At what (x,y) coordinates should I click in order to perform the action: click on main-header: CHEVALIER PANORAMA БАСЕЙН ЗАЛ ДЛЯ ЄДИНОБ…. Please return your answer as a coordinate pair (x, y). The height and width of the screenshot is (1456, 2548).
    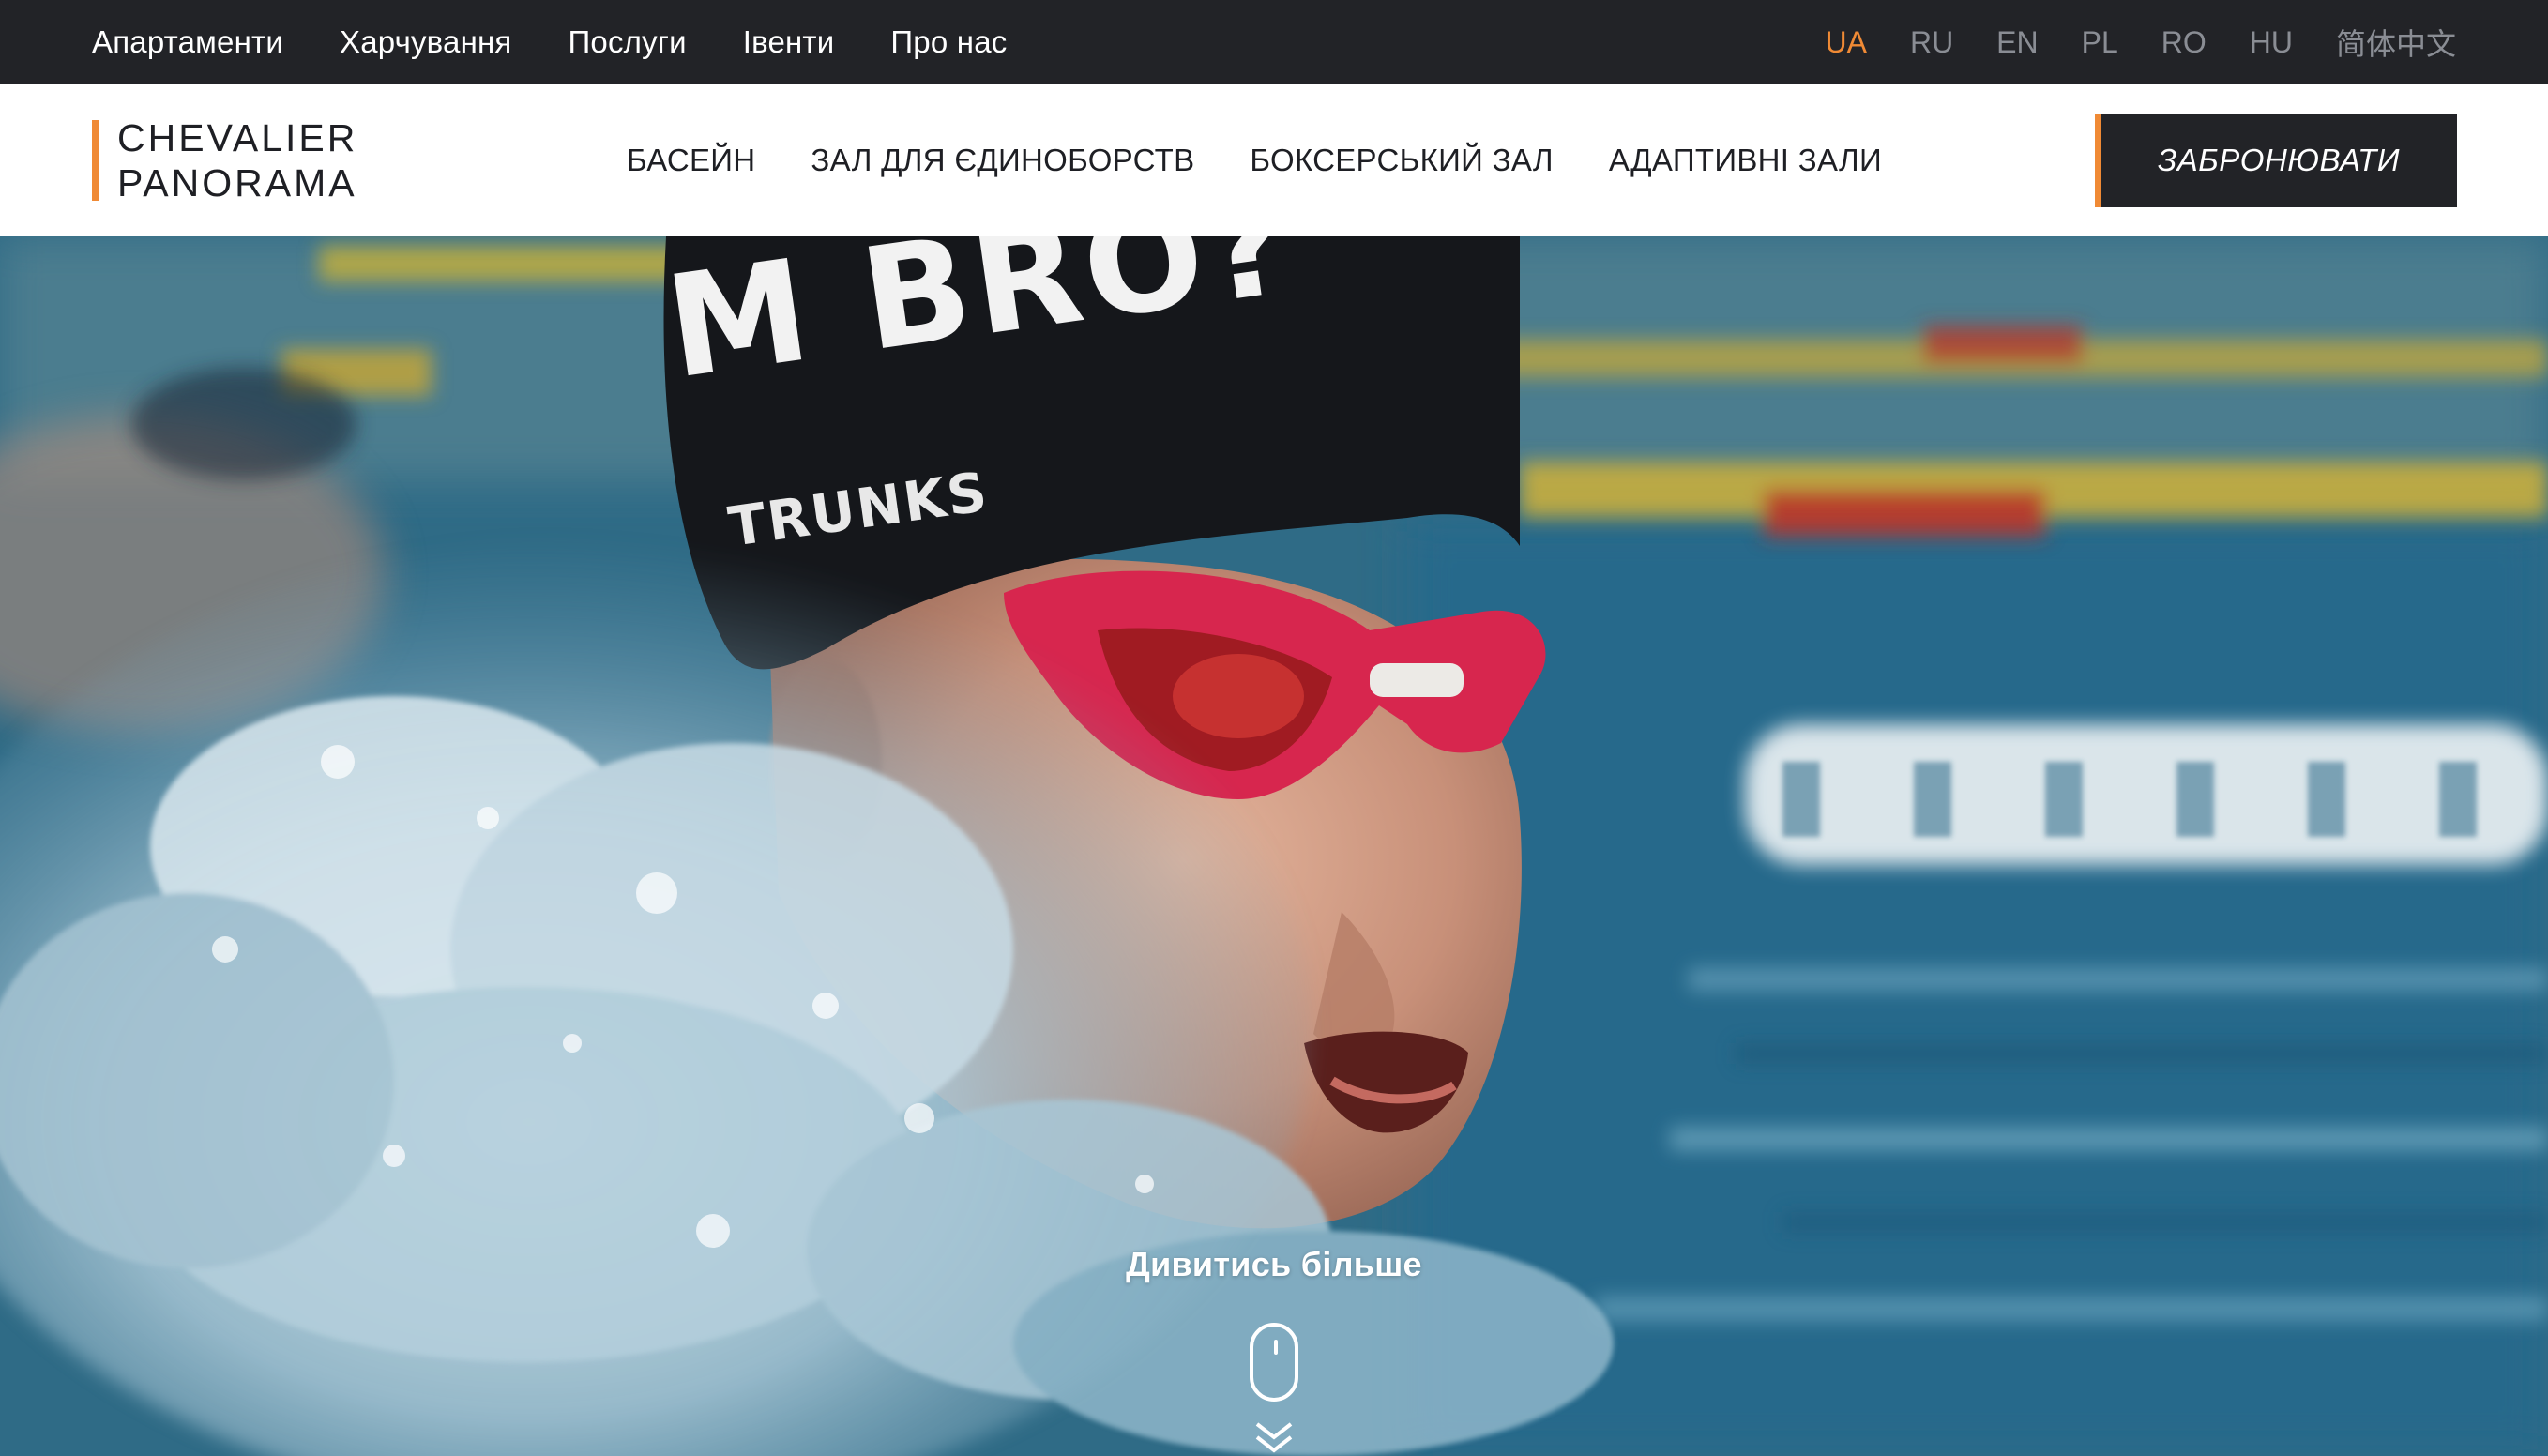
    Looking at the image, I should click on (1274, 160).